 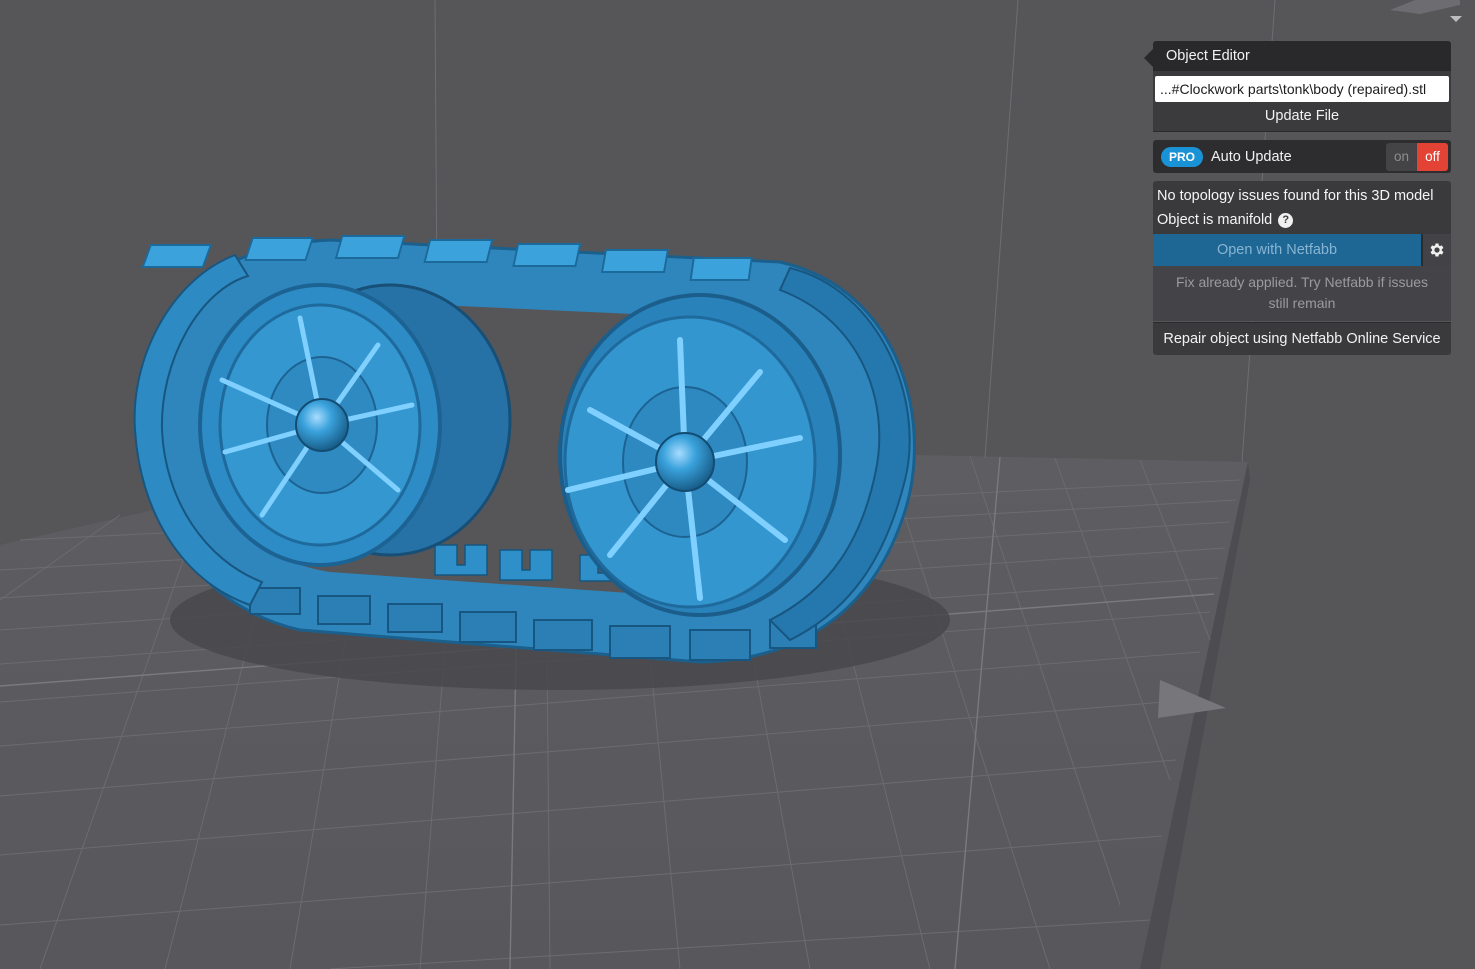 I want to click on toggle-on-option: on, so click(x=1401, y=157).